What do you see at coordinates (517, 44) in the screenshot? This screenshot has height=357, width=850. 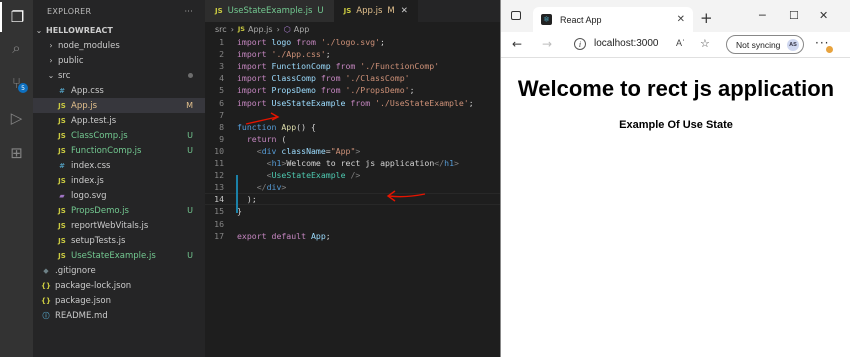 I see `back-icon: ←` at bounding box center [517, 44].